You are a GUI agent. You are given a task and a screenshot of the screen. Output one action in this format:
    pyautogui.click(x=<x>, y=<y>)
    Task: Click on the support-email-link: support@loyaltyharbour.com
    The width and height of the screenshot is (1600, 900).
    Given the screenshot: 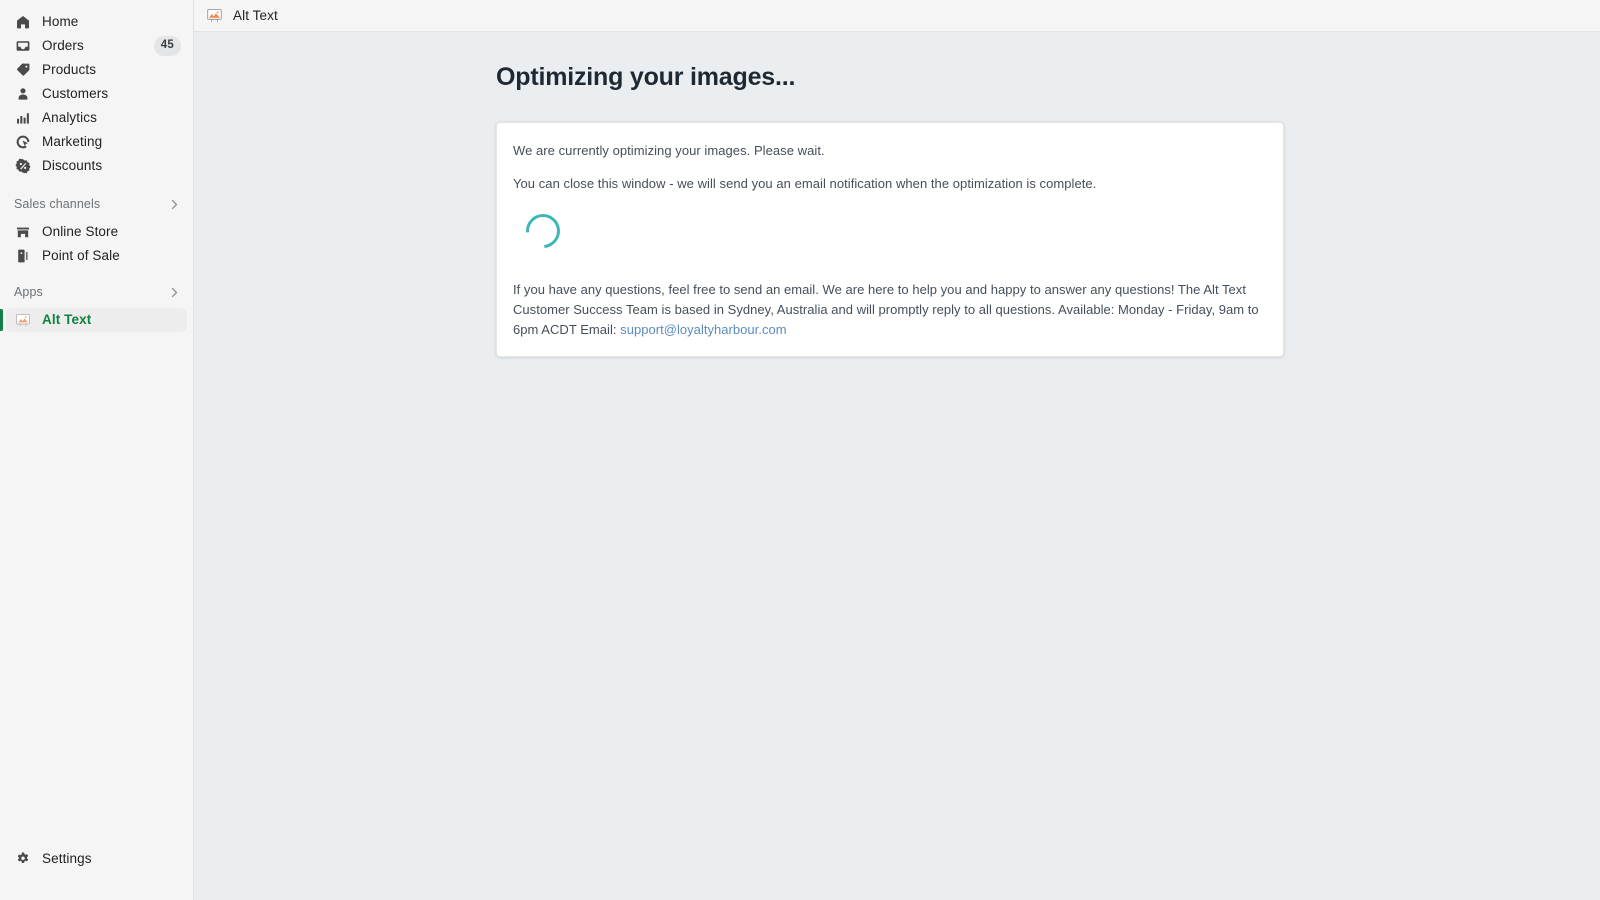 What is the action you would take?
    pyautogui.click(x=703, y=329)
    